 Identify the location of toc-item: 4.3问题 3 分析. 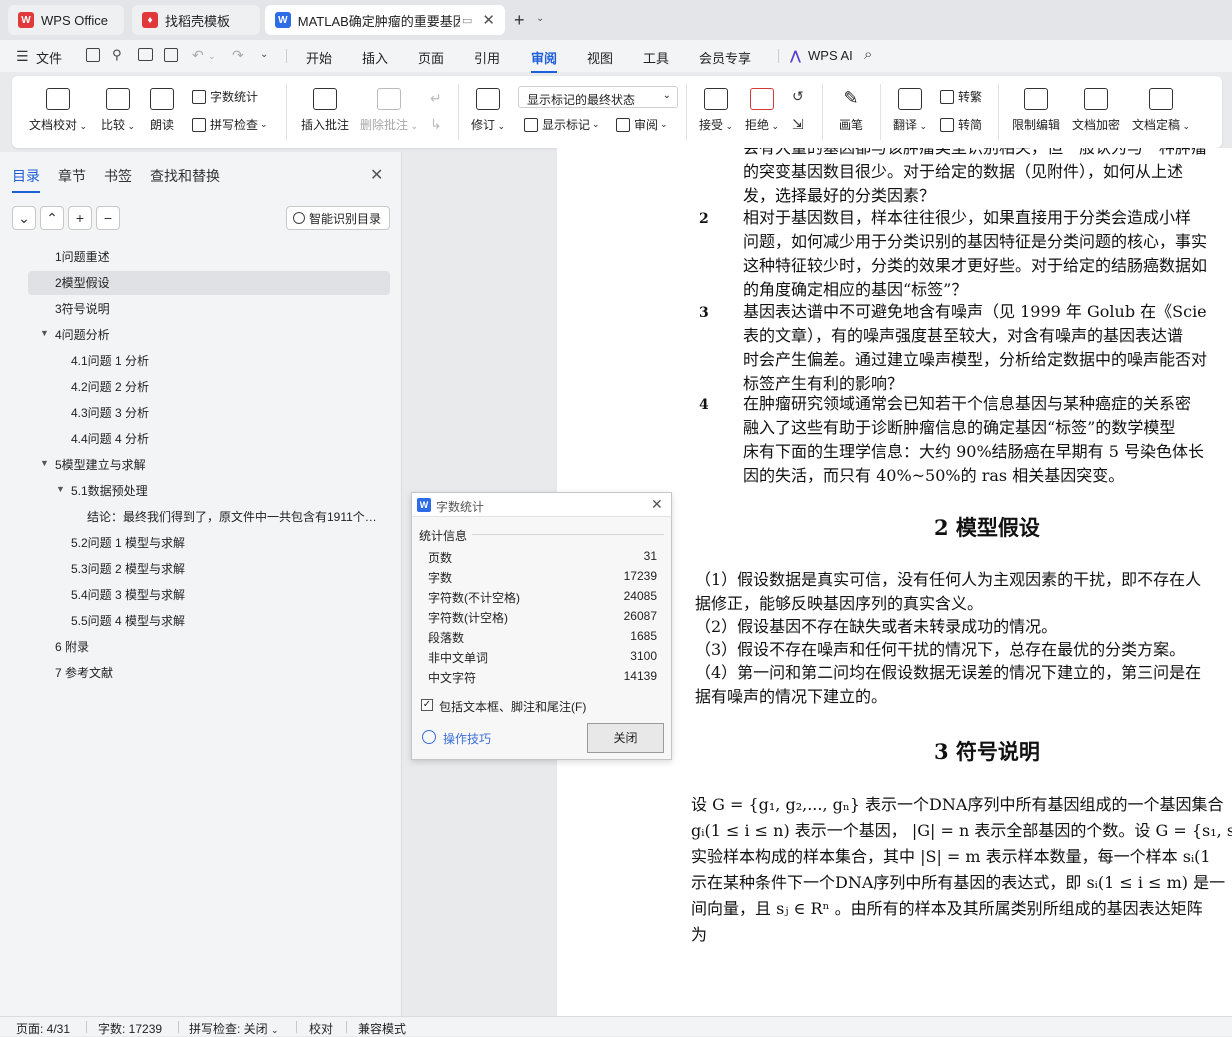
(110, 412).